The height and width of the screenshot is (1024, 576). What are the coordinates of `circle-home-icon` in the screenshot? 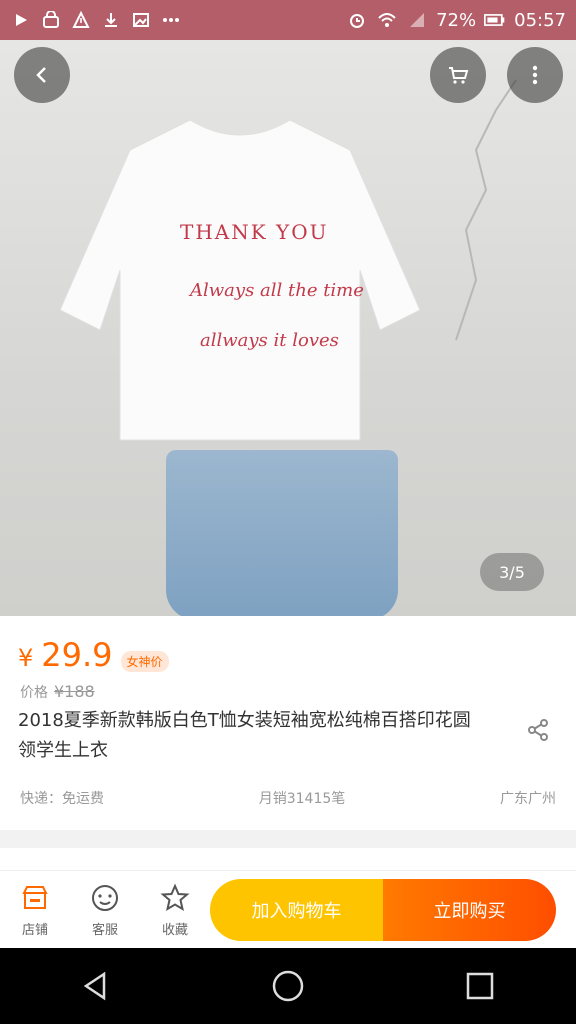 It's located at (288, 986).